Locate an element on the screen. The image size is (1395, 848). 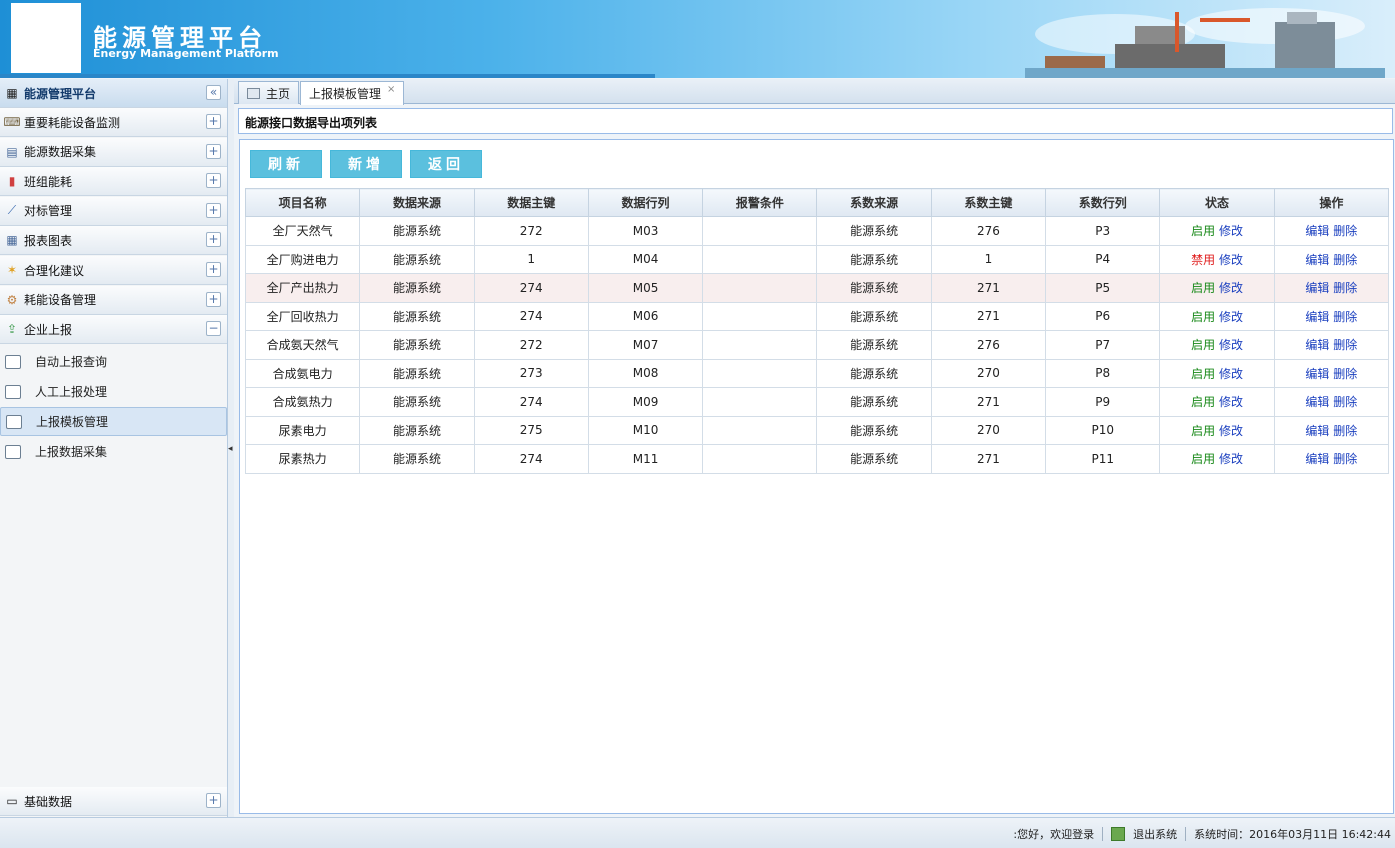
sidebar-subitem-3: 上报数据采集 is located at coordinates (113, 451).